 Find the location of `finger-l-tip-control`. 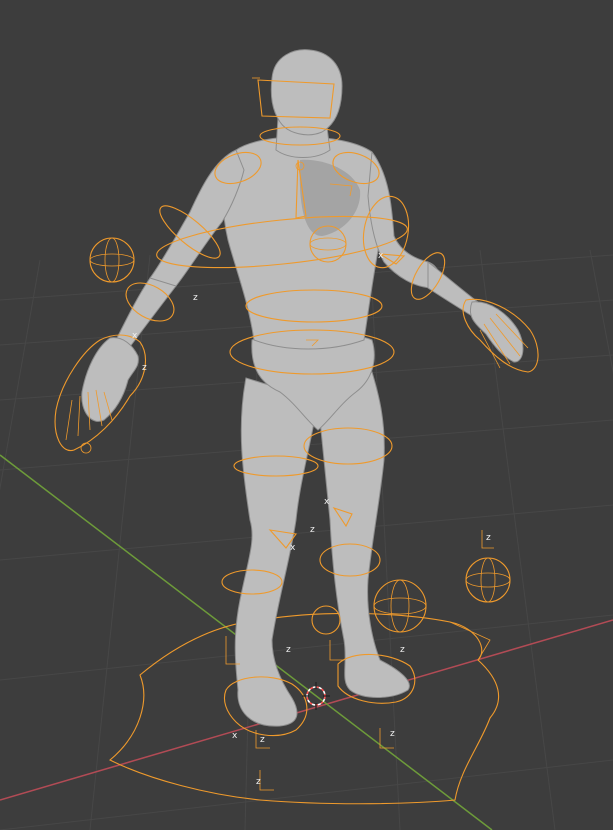

finger-l-tip-control is located at coordinates (86, 448).